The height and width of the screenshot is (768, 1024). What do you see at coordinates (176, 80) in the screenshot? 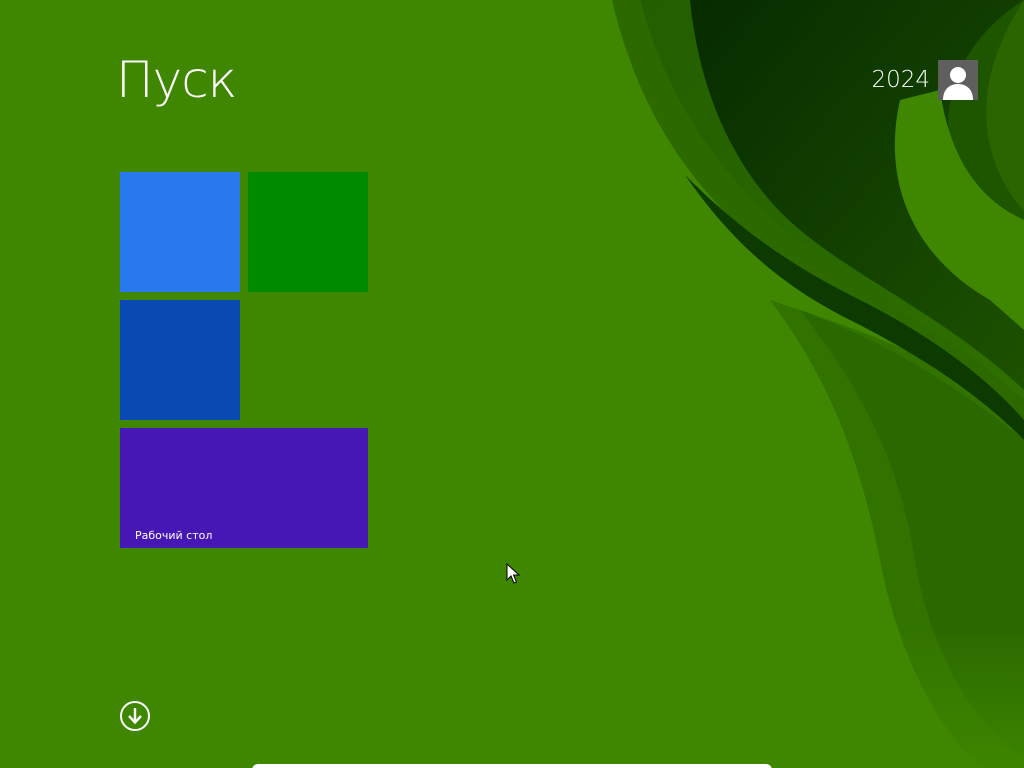
I see `start-screen-title: Пуск` at bounding box center [176, 80].